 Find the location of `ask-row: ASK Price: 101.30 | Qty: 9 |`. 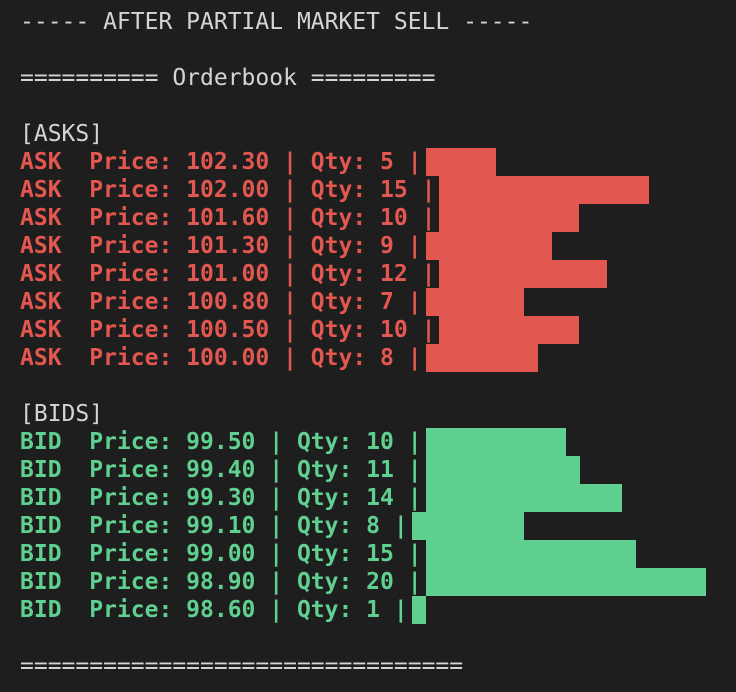

ask-row: ASK Price: 101.30 | Qty: 9 | is located at coordinates (378, 246).